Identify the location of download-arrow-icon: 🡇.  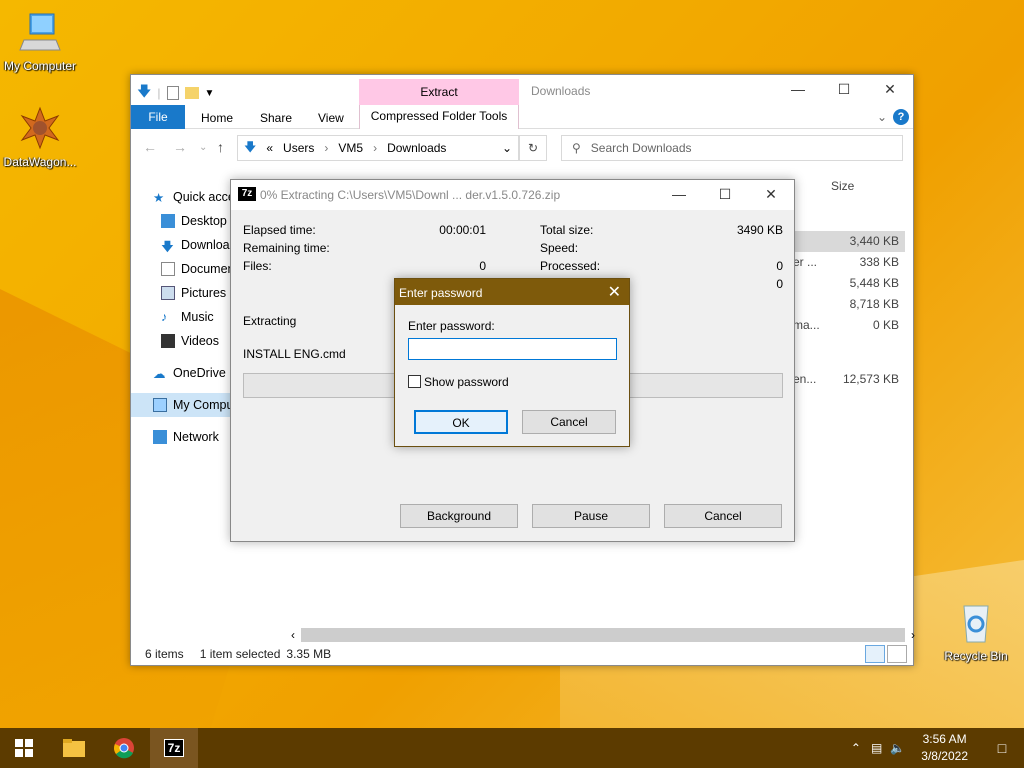
(144, 93).